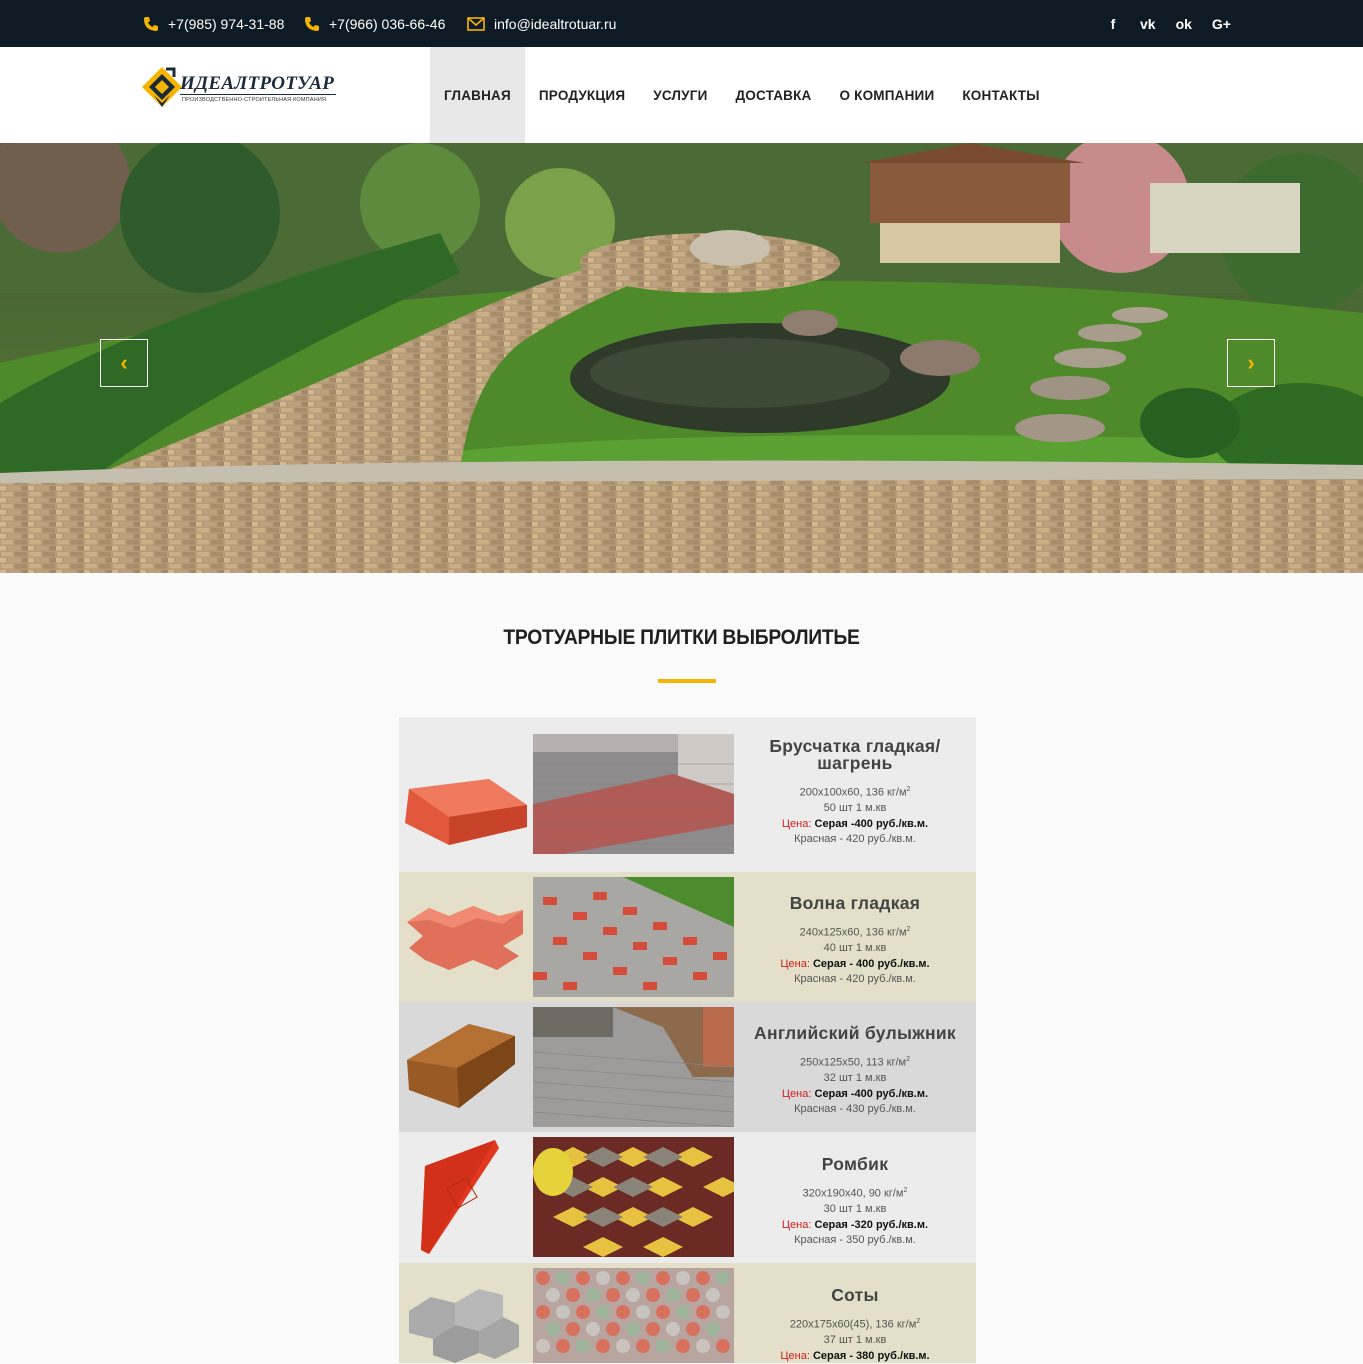 This screenshot has width=1363, height=1364. What do you see at coordinates (871, 1224) in the screenshot?
I see `price-grey: Серая -320 руб./кв.м.` at bounding box center [871, 1224].